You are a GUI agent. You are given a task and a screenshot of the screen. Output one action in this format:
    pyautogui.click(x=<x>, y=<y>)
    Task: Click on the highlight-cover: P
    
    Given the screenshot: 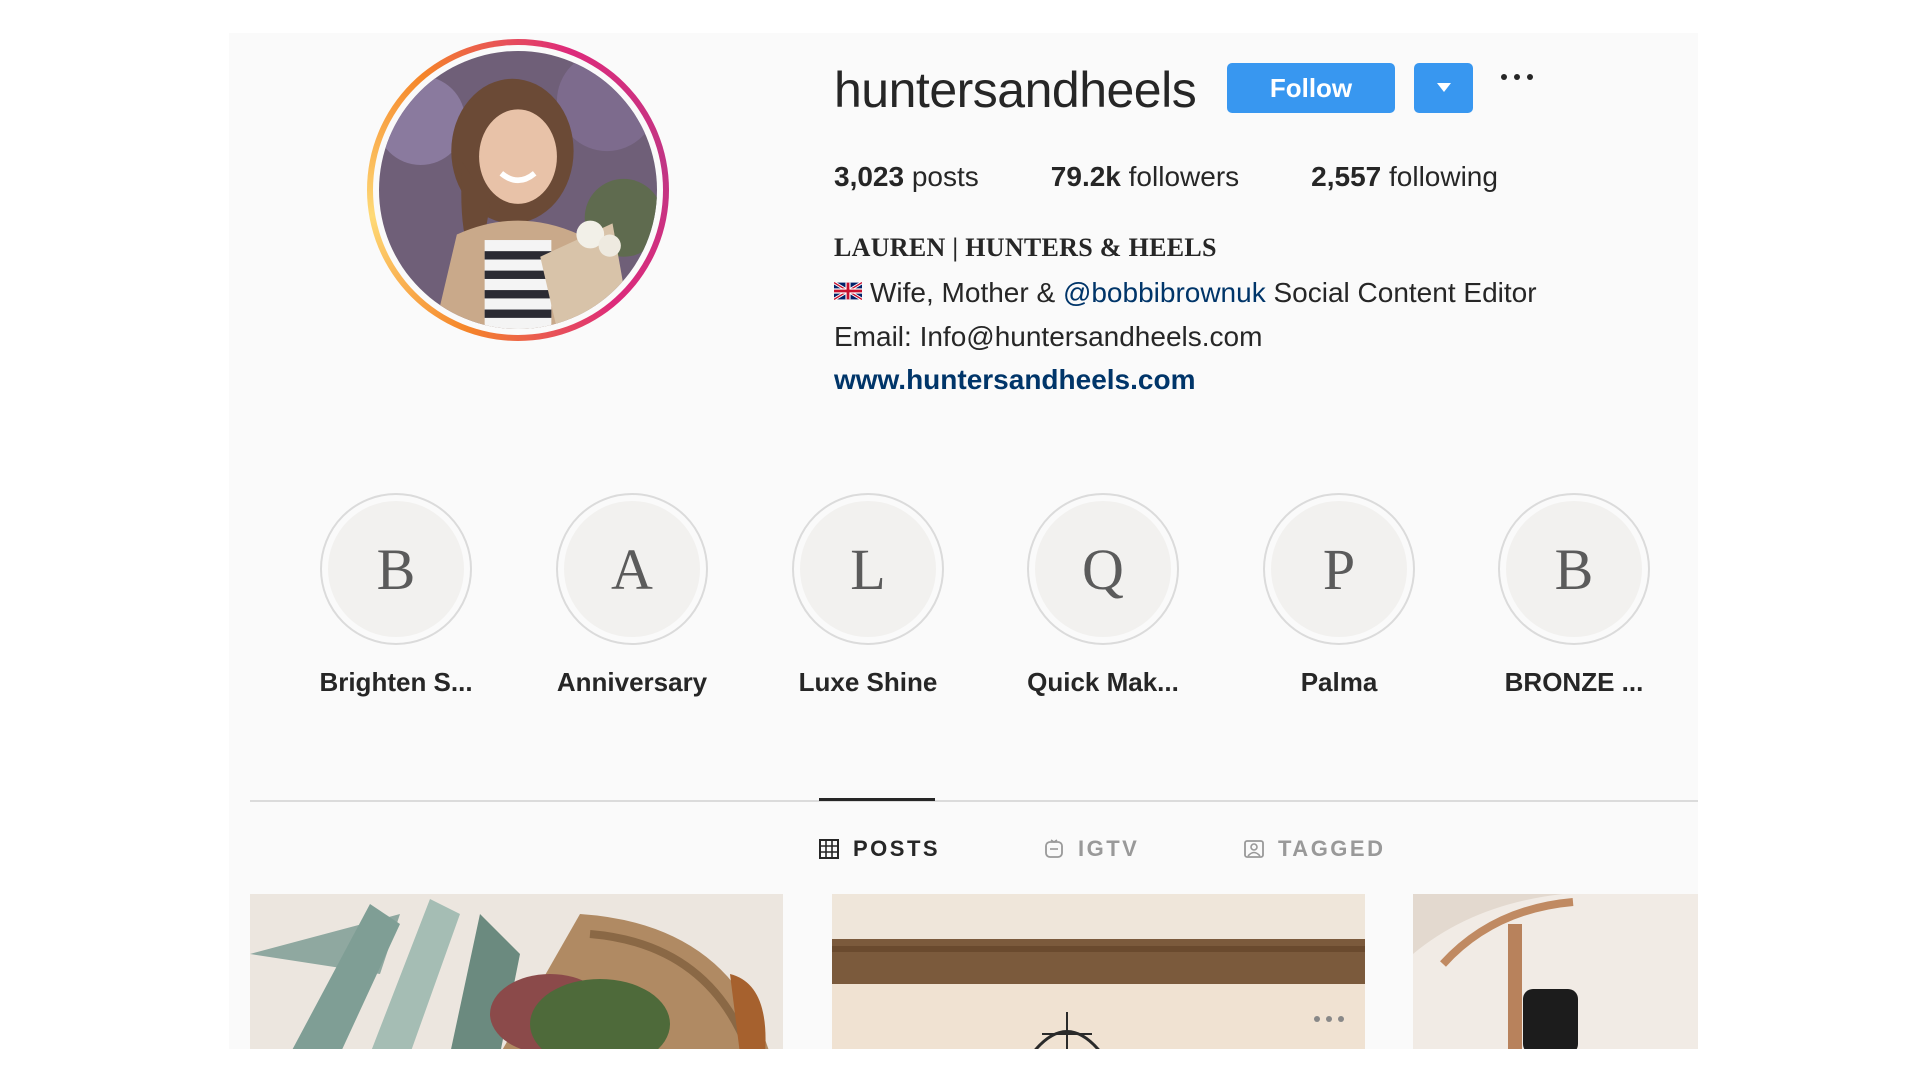 What is the action you would take?
    pyautogui.click(x=1339, y=569)
    